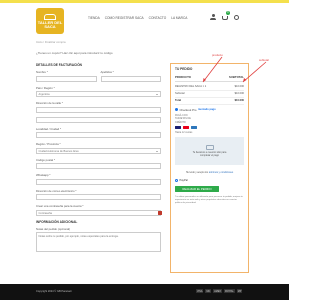 This screenshot has width=320, height=300. I want to click on footer-payment-logos: VISA MC AMEX PAYPAL MP, so click(219, 291).